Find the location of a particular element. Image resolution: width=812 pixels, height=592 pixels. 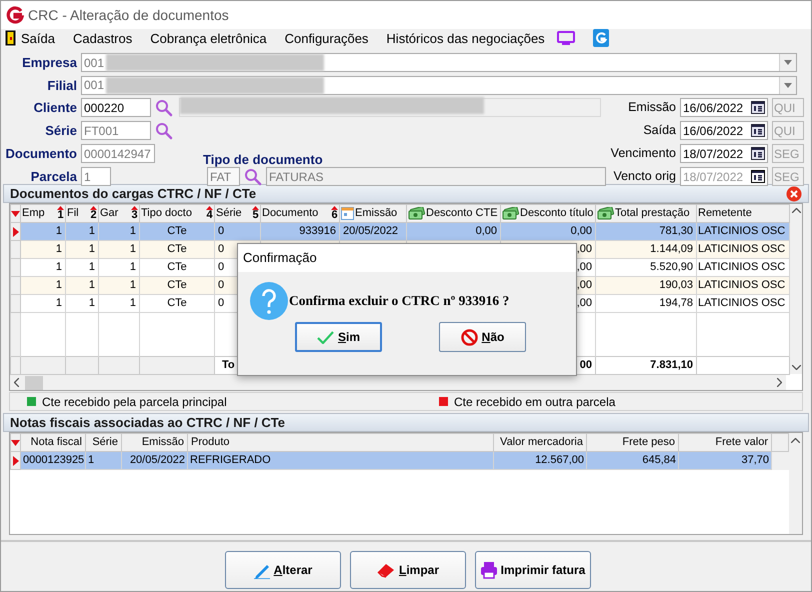

date-field: 18/07/2022 is located at coordinates (724, 153).